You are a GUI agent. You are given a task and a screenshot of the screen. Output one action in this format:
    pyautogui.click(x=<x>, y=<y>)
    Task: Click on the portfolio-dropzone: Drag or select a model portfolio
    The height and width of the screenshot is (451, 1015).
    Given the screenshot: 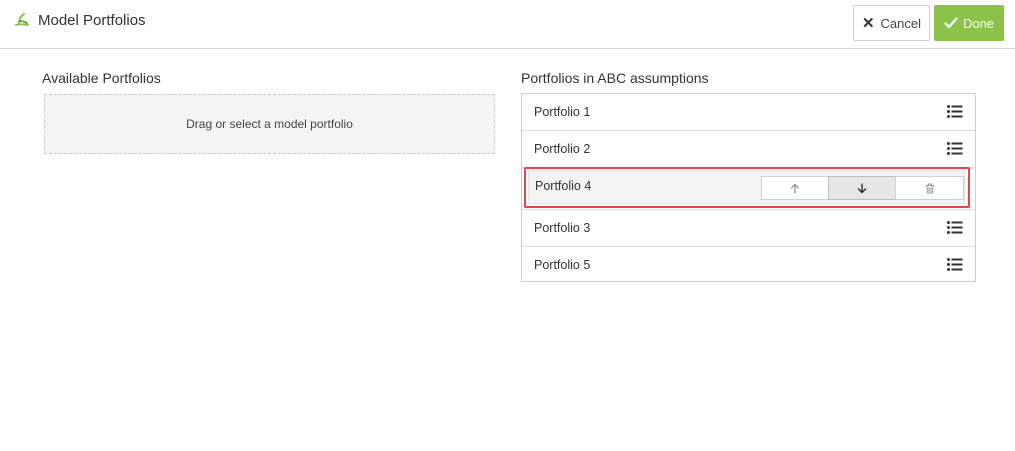 What is the action you would take?
    pyautogui.click(x=269, y=124)
    